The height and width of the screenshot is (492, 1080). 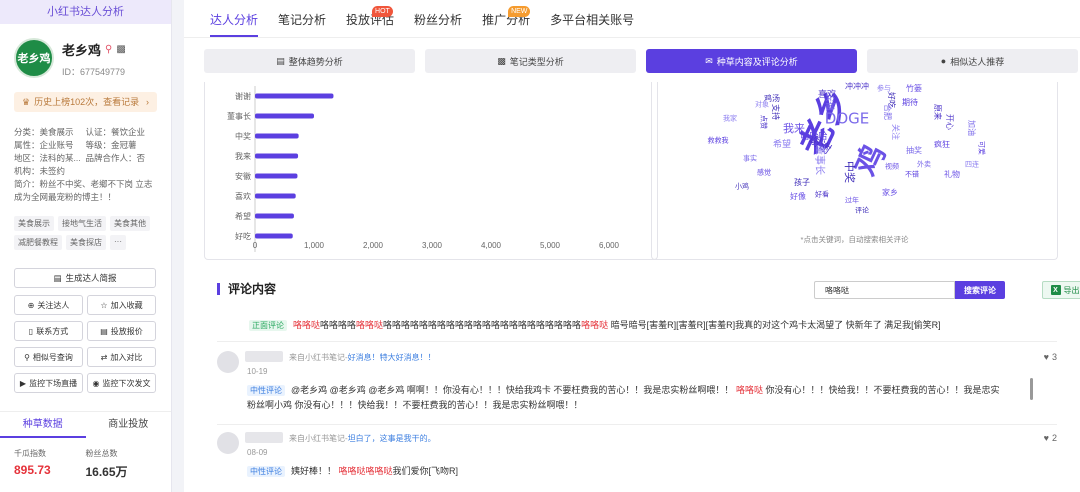 I want to click on cloud-word: 家乡, so click(x=890, y=192).